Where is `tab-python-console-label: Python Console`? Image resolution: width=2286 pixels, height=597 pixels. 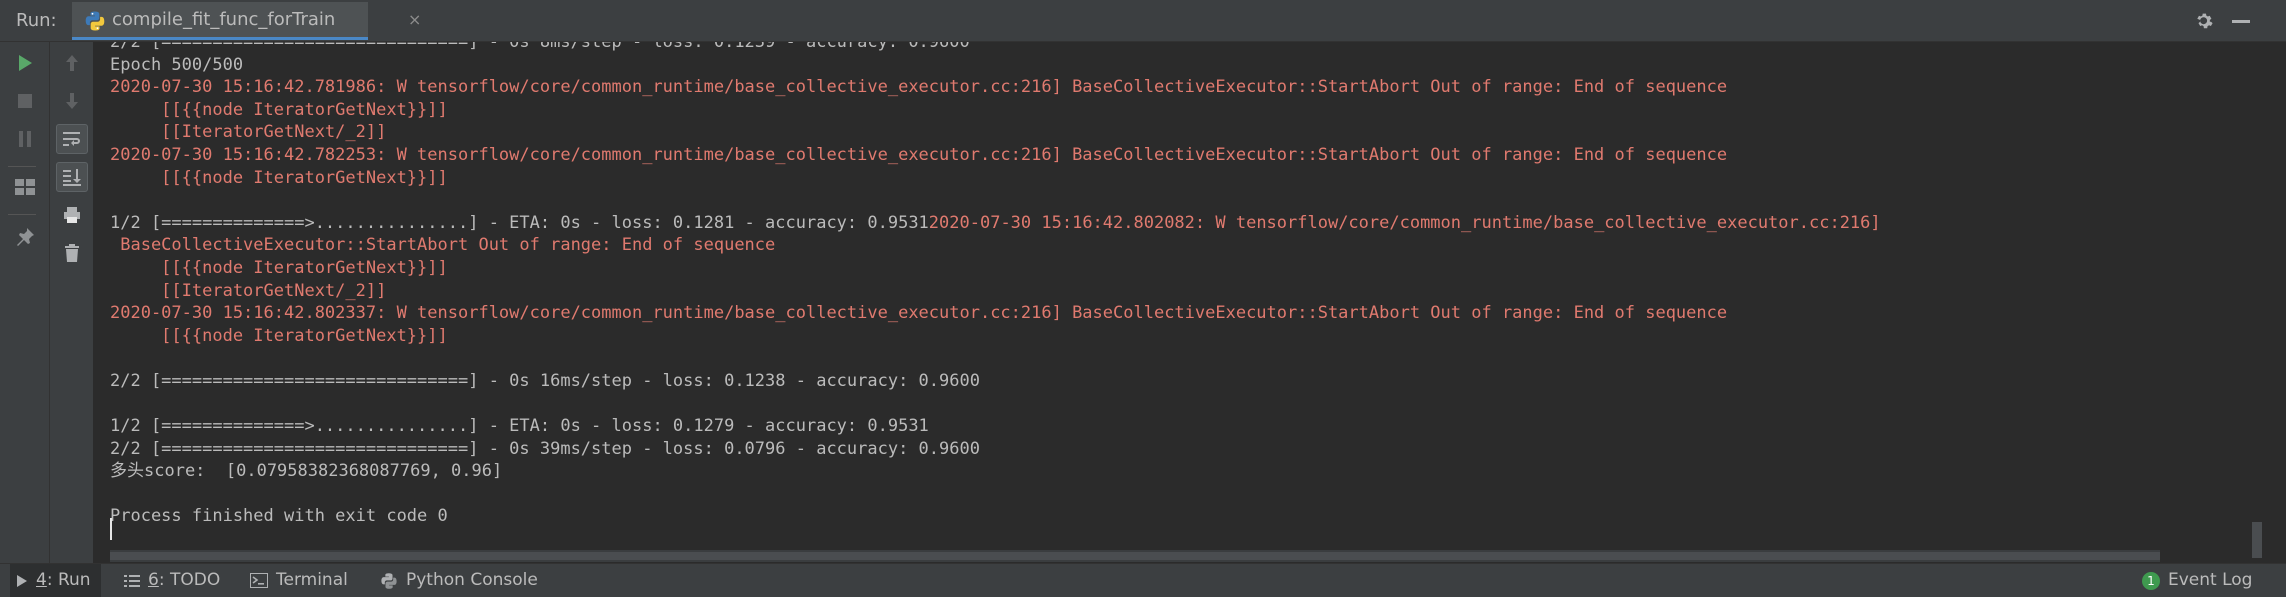 tab-python-console-label: Python Console is located at coordinates (472, 580).